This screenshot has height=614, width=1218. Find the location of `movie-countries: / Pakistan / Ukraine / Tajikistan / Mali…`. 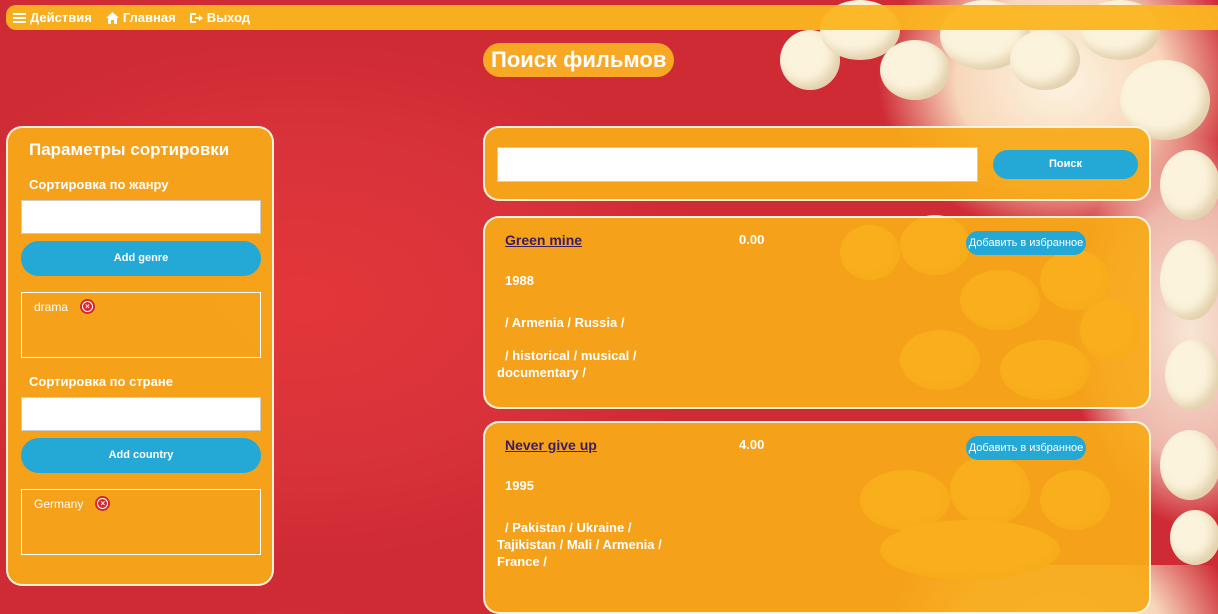

movie-countries: / Pakistan / Ukraine / Tajikistan / Mali… is located at coordinates (579, 544).